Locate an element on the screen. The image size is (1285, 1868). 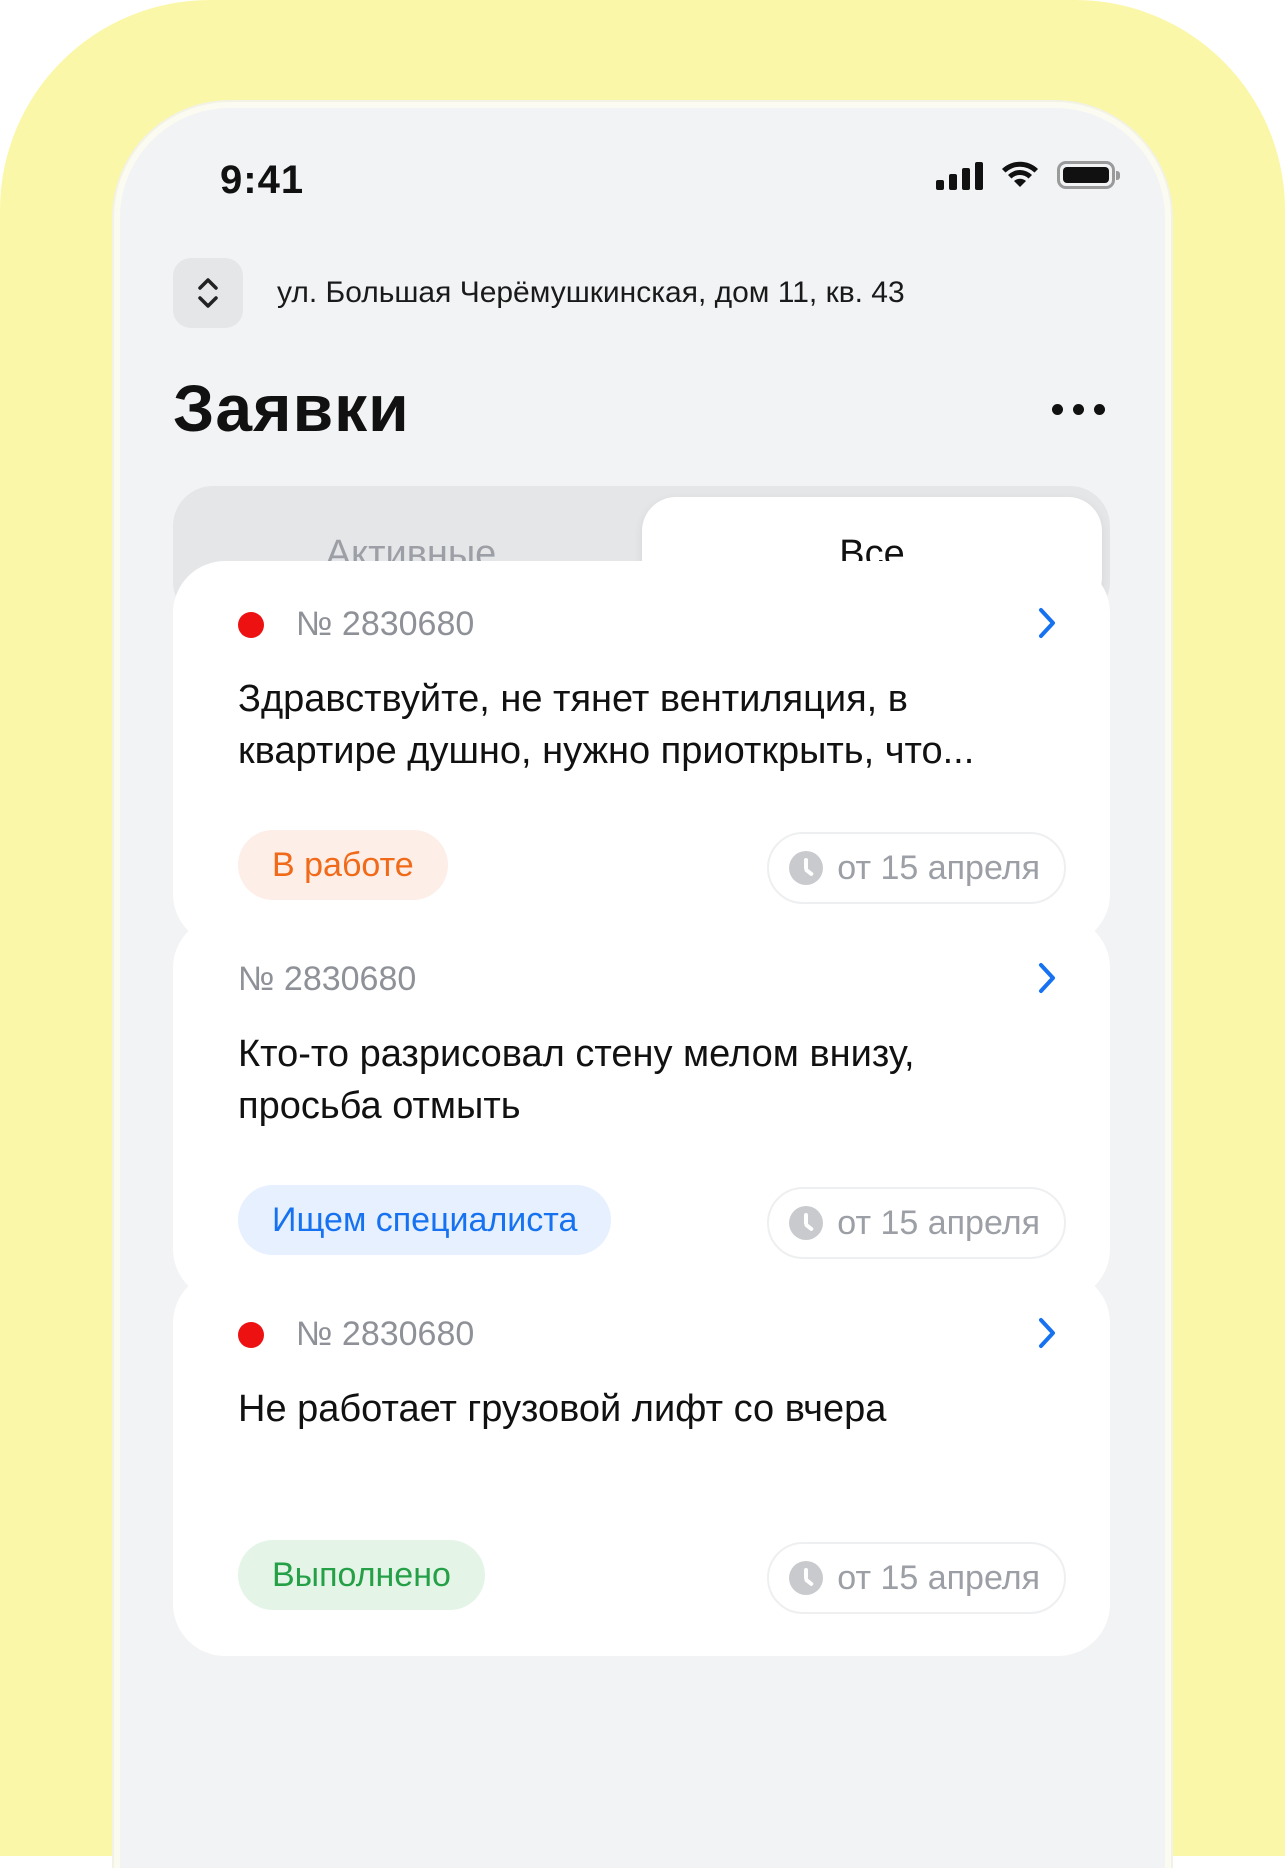
status-icons is located at coordinates (1028, 175).